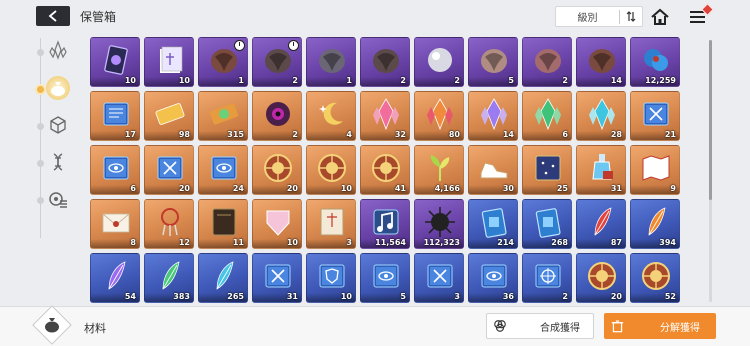 The width and height of the screenshot is (750, 346). I want to click on sidebar-item-crystals, so click(58, 50).